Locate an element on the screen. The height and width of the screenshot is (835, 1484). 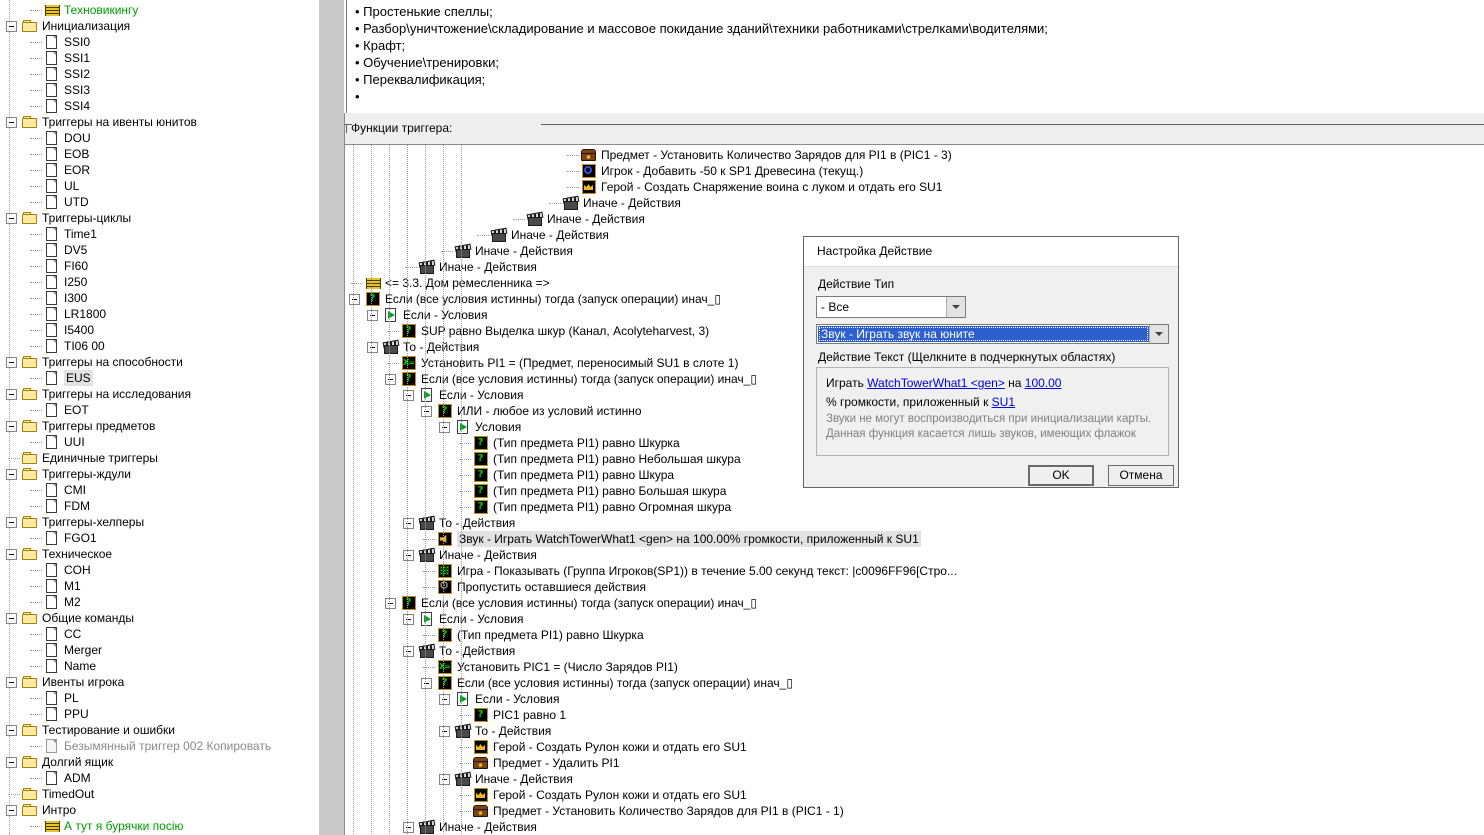
list-item: FGO1 is located at coordinates (159, 538).